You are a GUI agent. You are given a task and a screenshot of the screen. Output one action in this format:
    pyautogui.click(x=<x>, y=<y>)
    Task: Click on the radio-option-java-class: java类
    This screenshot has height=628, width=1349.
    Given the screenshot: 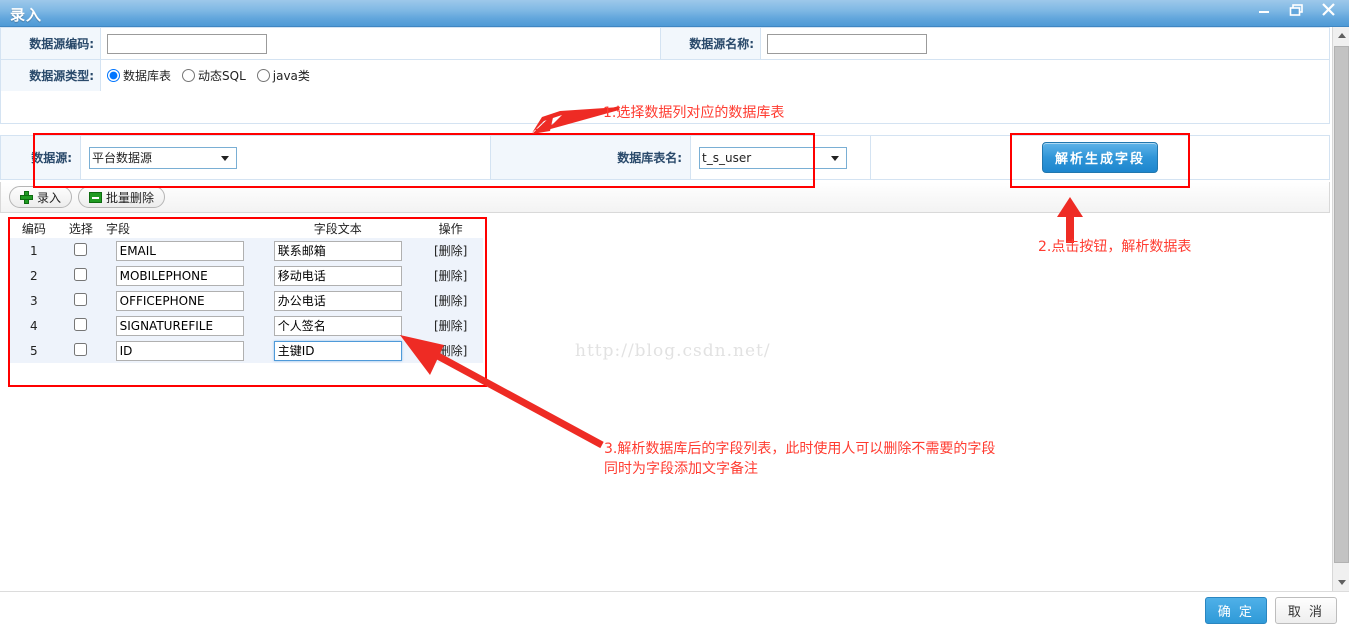 What is the action you would take?
    pyautogui.click(x=283, y=75)
    